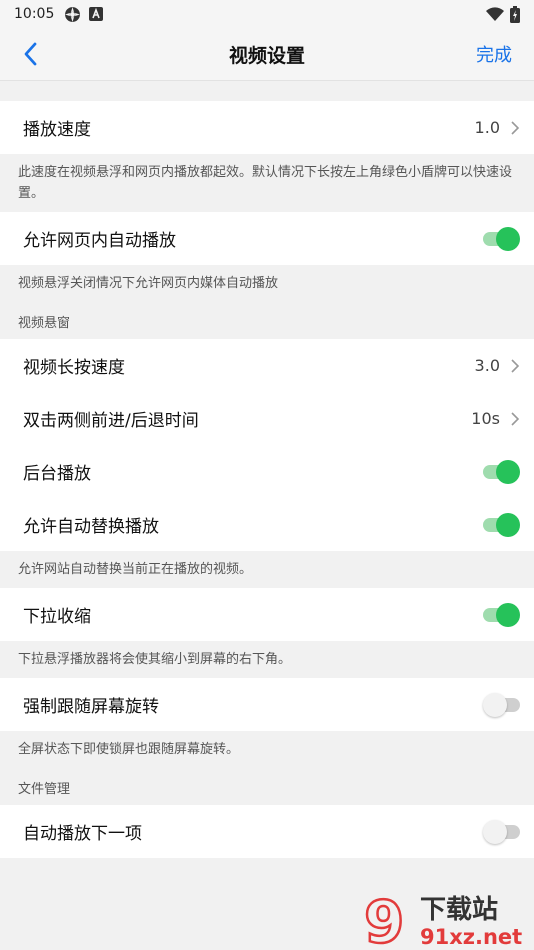  What do you see at coordinates (57, 617) in the screenshot?
I see `row-label: 下拉收缩` at bounding box center [57, 617].